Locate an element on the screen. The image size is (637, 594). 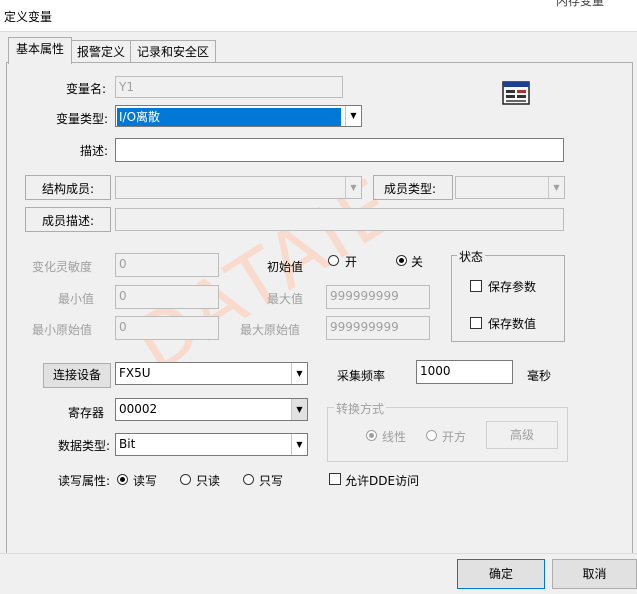
sample-freq-input: 1000 is located at coordinates (464, 372).